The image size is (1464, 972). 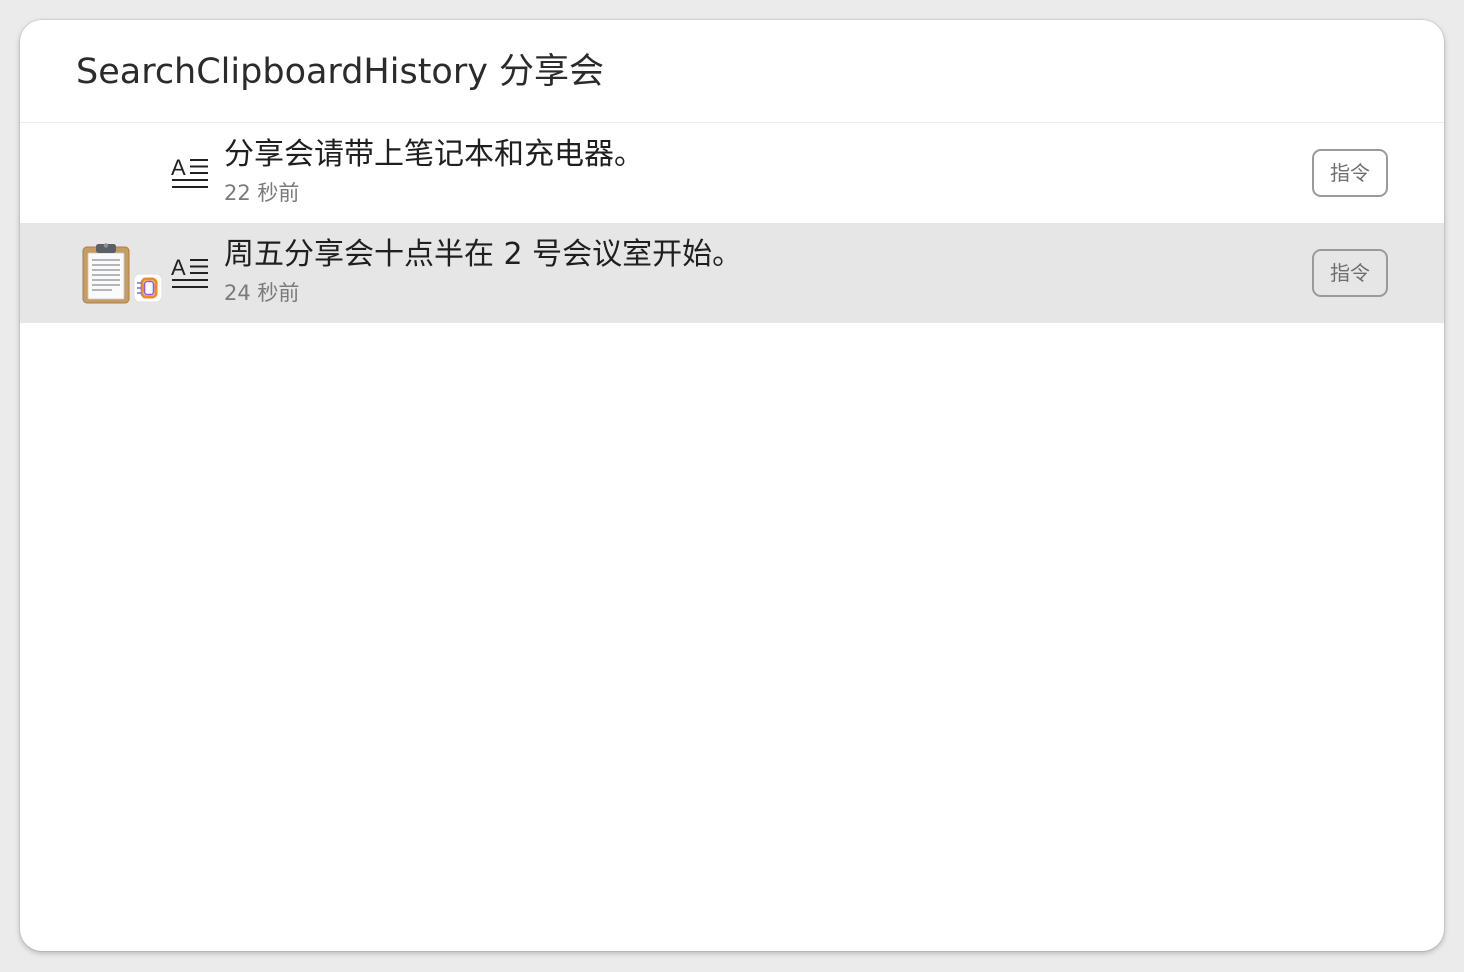 What do you see at coordinates (262, 193) in the screenshot?
I see `result-timestamp: 22 秒前` at bounding box center [262, 193].